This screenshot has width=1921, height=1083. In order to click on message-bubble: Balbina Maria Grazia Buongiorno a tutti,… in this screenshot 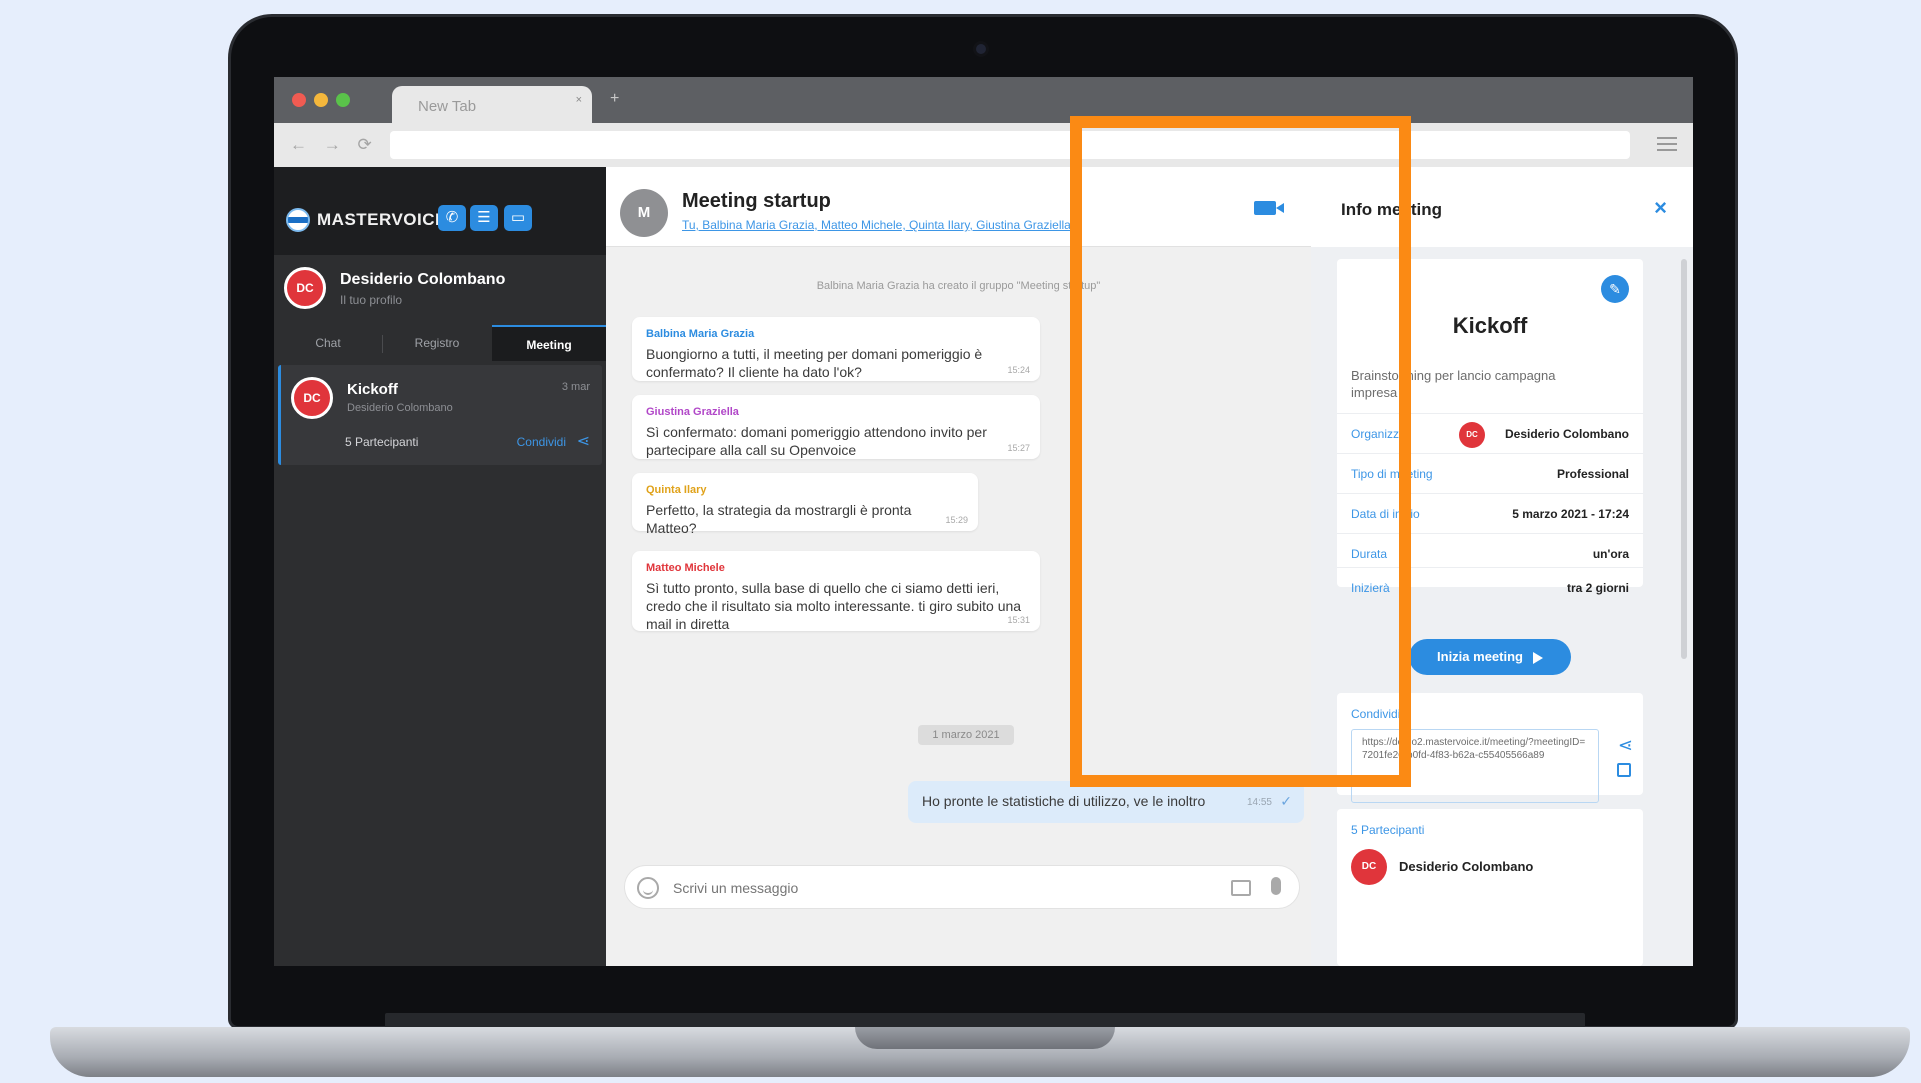, I will do `click(836, 349)`.